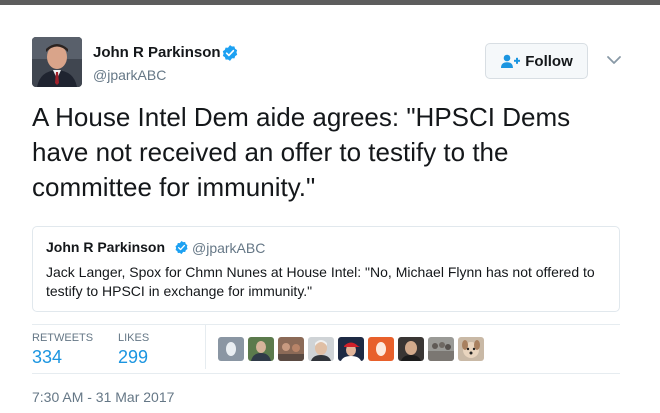 The height and width of the screenshot is (413, 660). Describe the element at coordinates (134, 338) in the screenshot. I see `likes-label: LIKES` at that location.